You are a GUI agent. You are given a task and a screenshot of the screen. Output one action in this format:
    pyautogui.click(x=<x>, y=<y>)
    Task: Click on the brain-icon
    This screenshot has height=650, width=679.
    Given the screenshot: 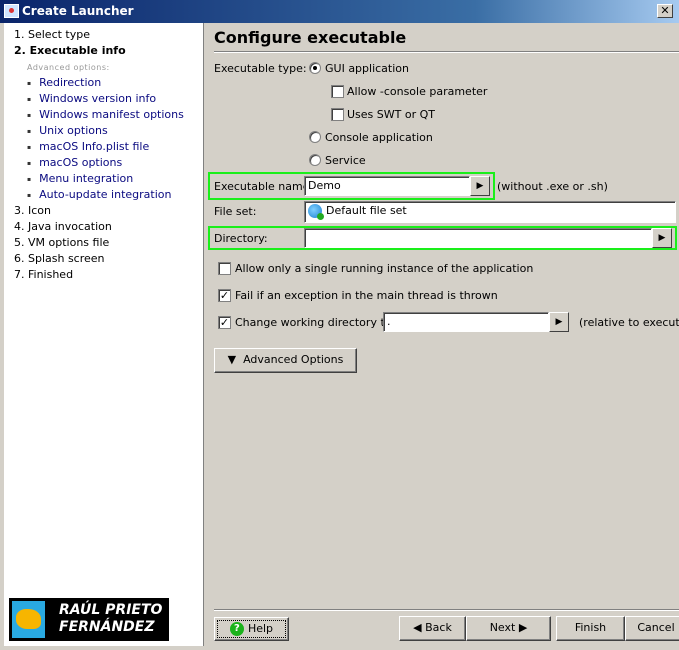 What is the action you would take?
    pyautogui.click(x=28, y=619)
    